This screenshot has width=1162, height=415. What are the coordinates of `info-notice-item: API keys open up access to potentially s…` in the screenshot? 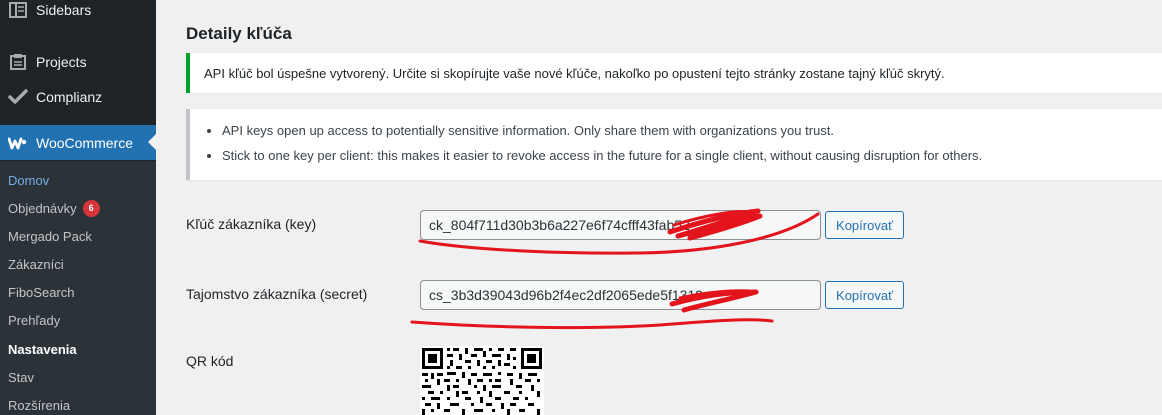 It's located at (692, 130).